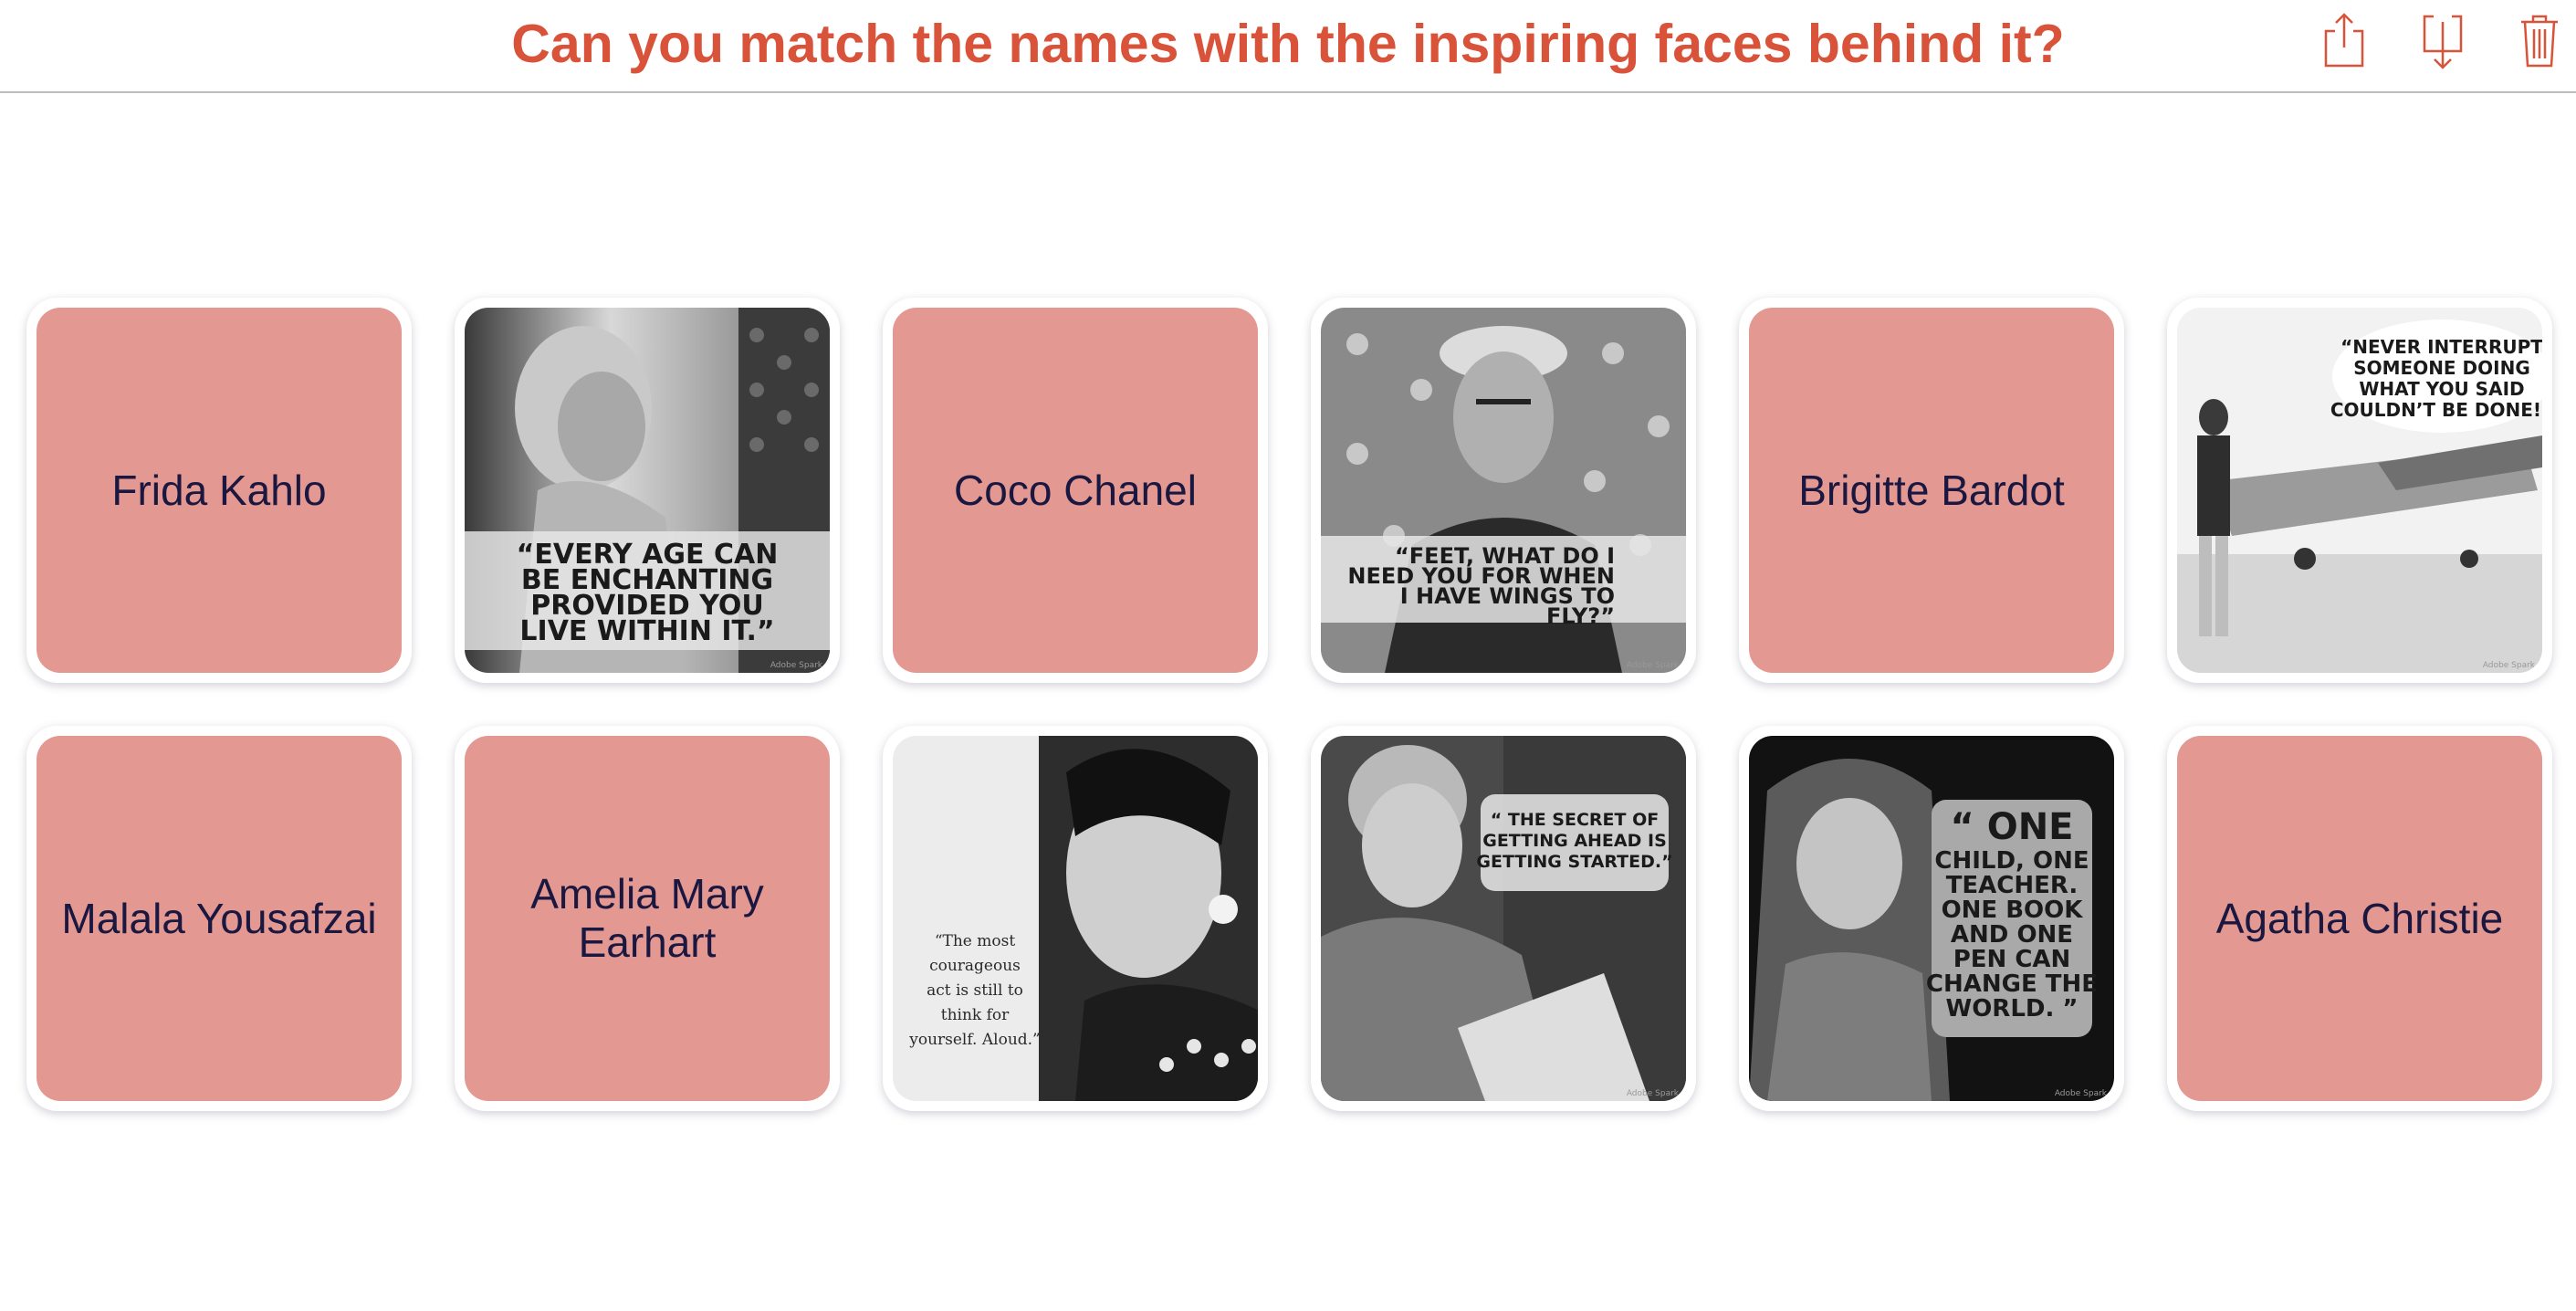  Describe the element at coordinates (2012, 984) in the screenshot. I see `malala-quote-line: CHANGE THE` at that location.